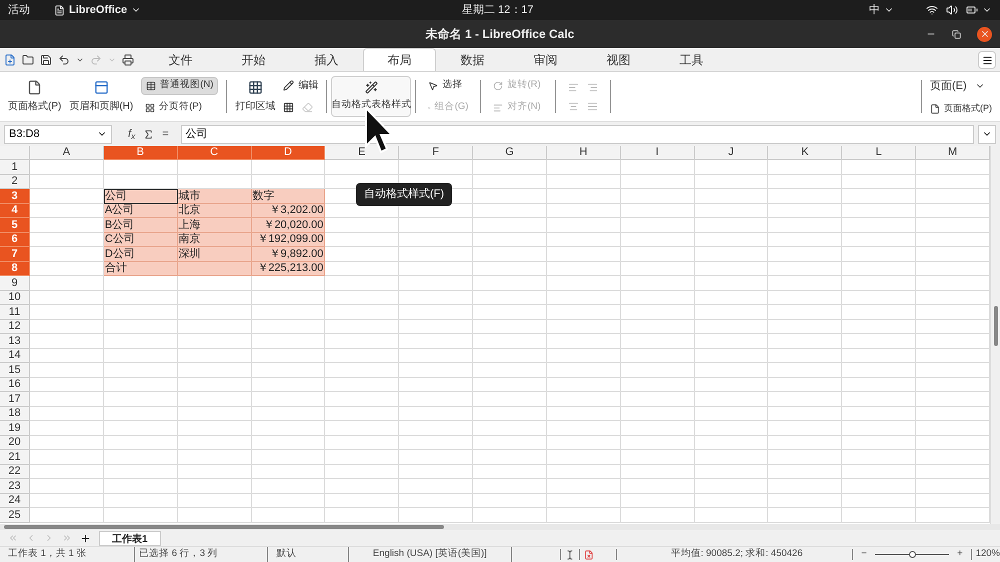 Image resolution: width=1000 pixels, height=562 pixels. I want to click on row-header: 19, so click(15, 428).